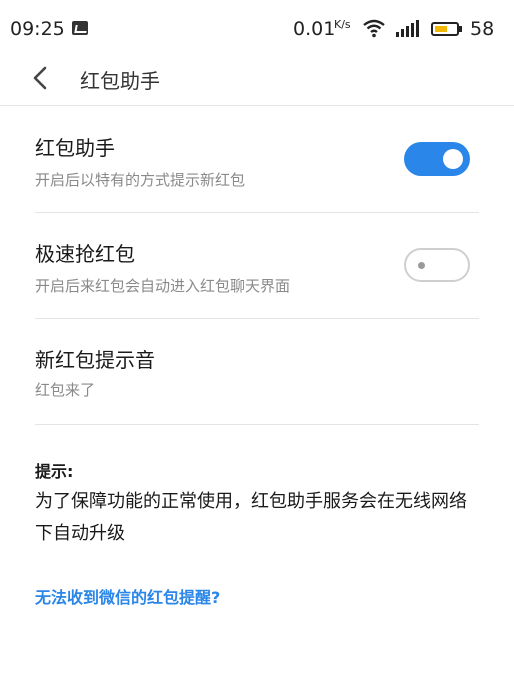  I want to click on battery-icon, so click(445, 29).